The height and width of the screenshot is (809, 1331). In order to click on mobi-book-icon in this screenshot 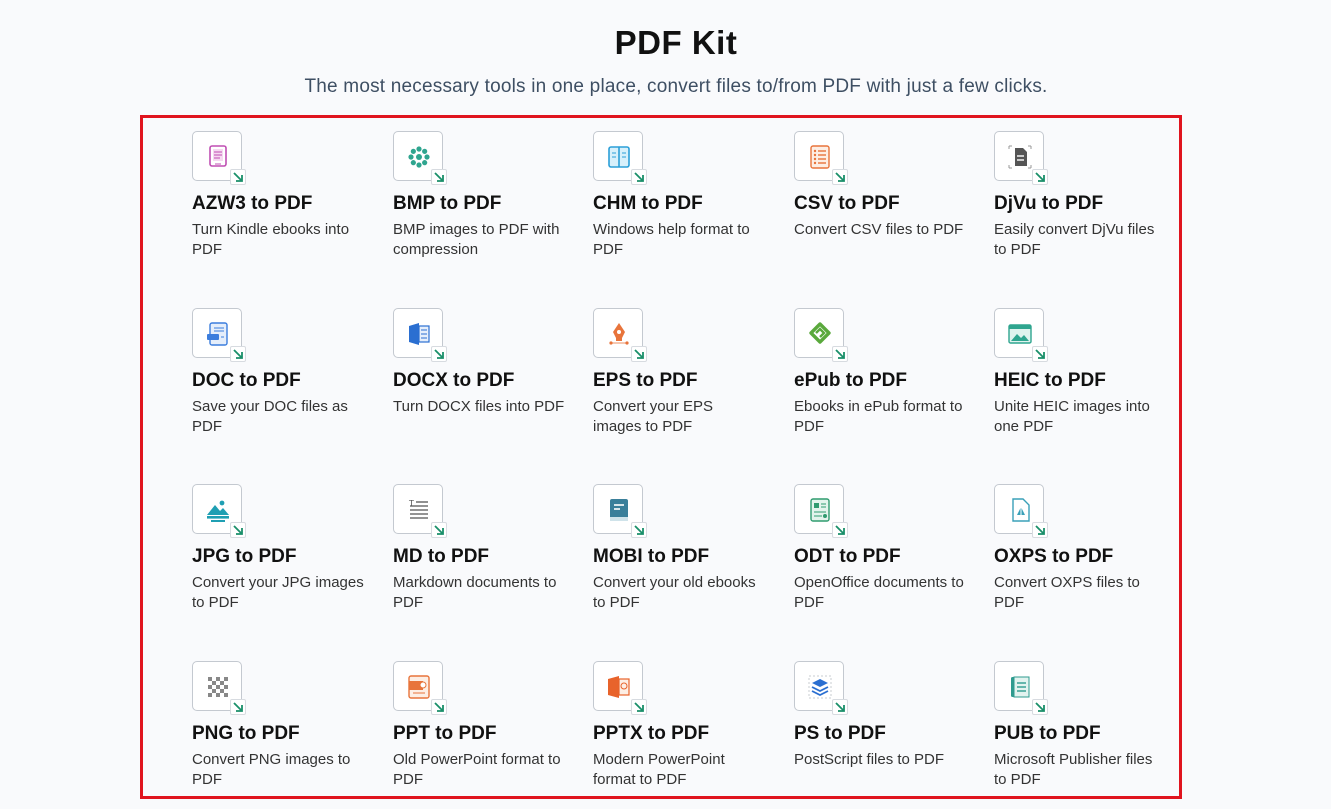, I will do `click(619, 510)`.